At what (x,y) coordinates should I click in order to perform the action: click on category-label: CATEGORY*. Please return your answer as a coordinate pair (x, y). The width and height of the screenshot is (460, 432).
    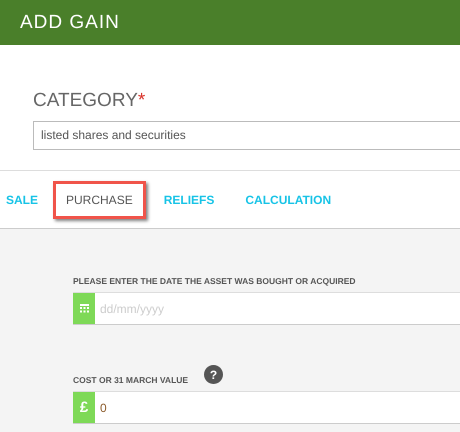
    Looking at the image, I should click on (89, 101).